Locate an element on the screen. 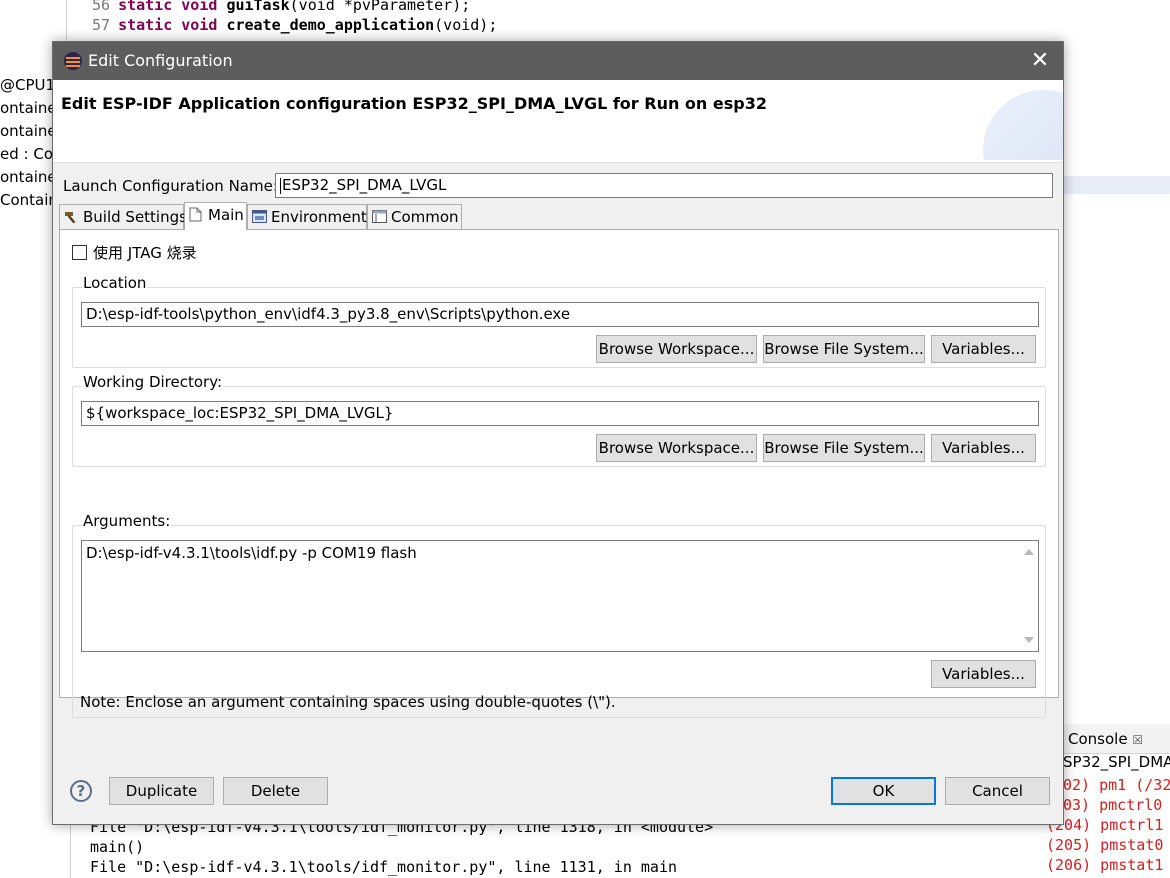 This screenshot has width=1170, height=878. environment-icon is located at coordinates (259, 217).